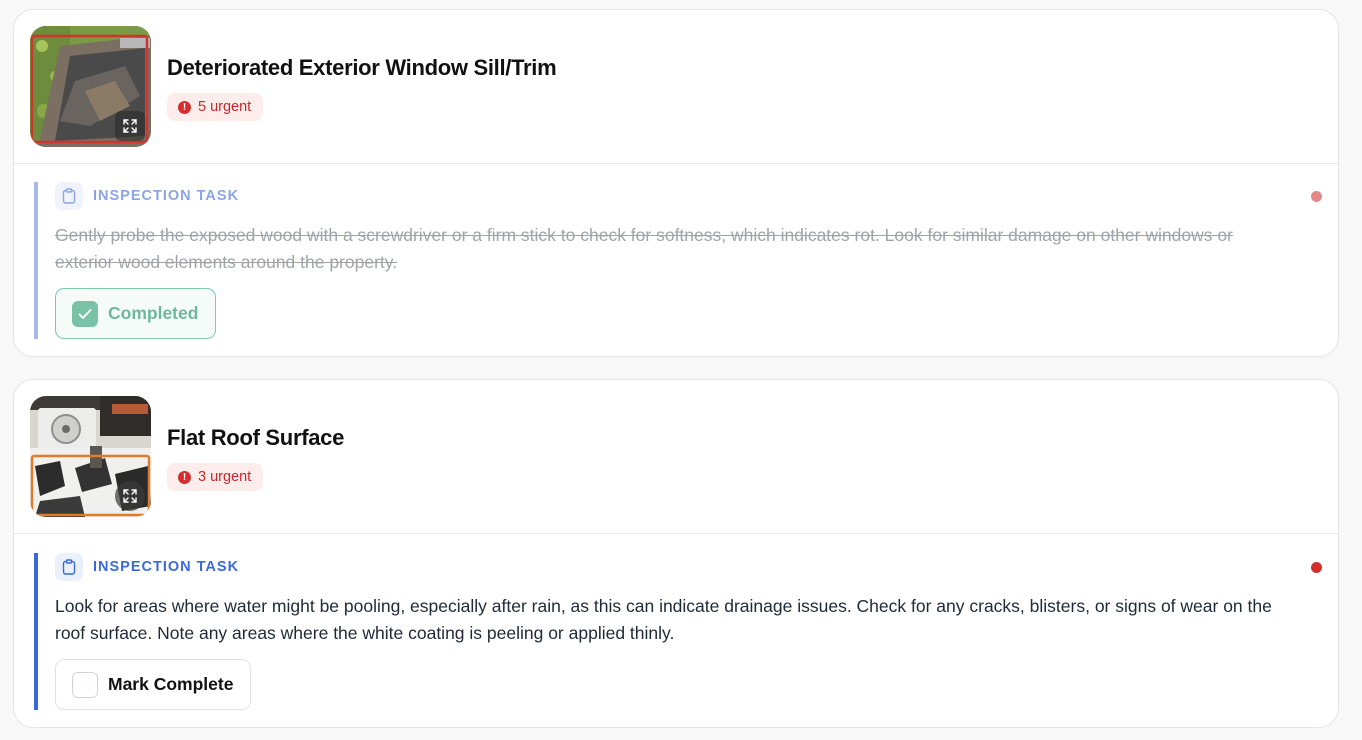 The image size is (1362, 740). What do you see at coordinates (171, 684) in the screenshot?
I see `mark-complete-button-label: Mark Complete` at bounding box center [171, 684].